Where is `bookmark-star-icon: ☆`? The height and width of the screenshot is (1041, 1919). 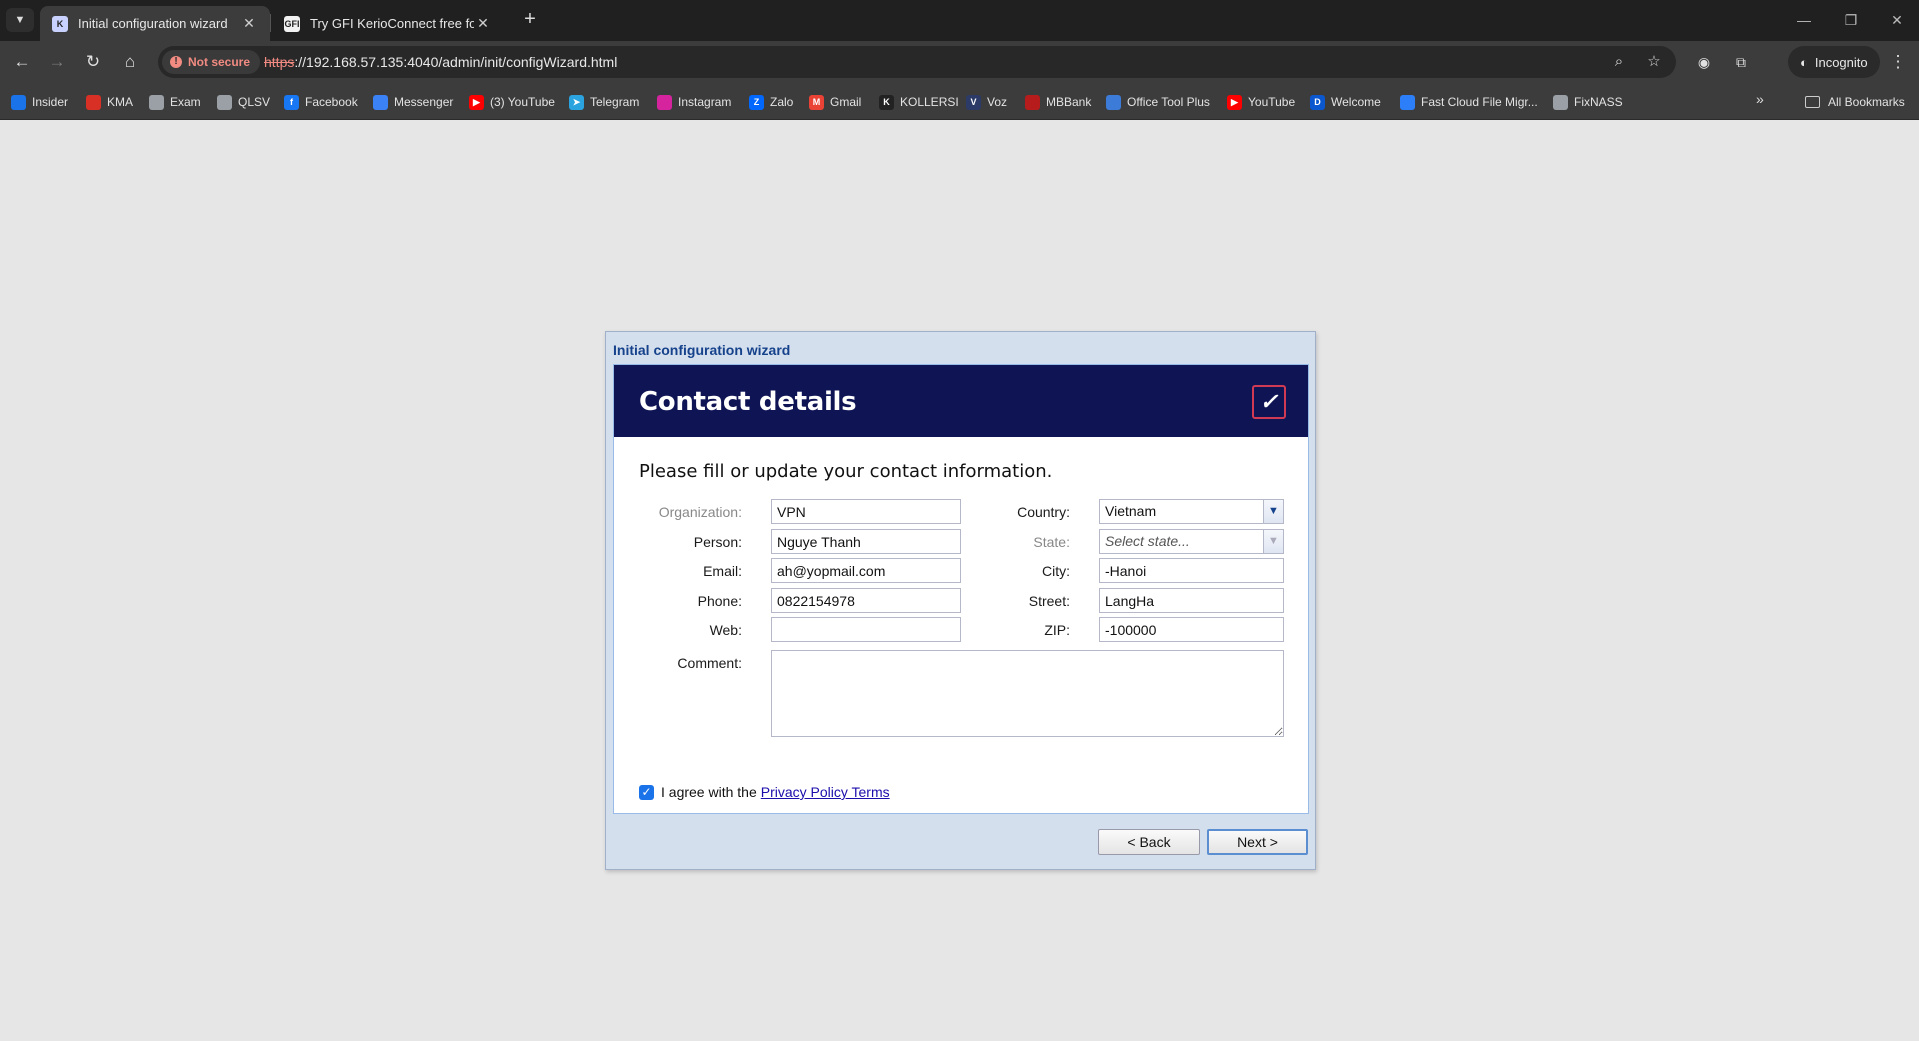
bookmark-star-icon: ☆ is located at coordinates (1654, 62).